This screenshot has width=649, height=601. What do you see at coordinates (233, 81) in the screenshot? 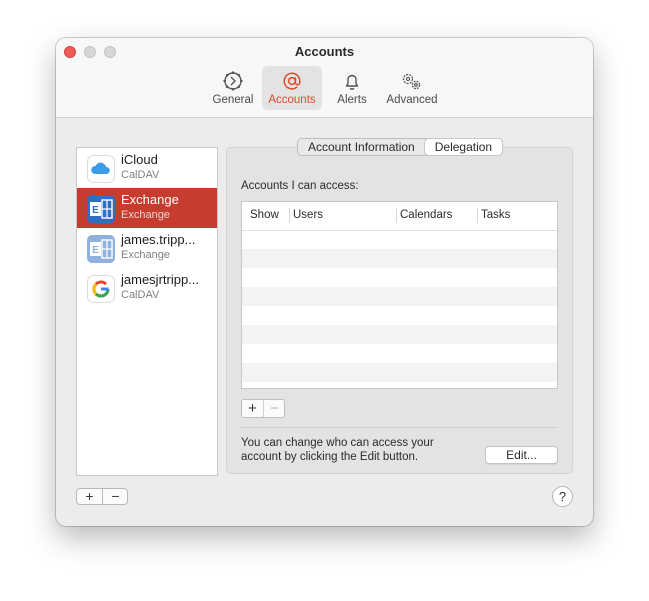
I see `gear-clock-icon` at bounding box center [233, 81].